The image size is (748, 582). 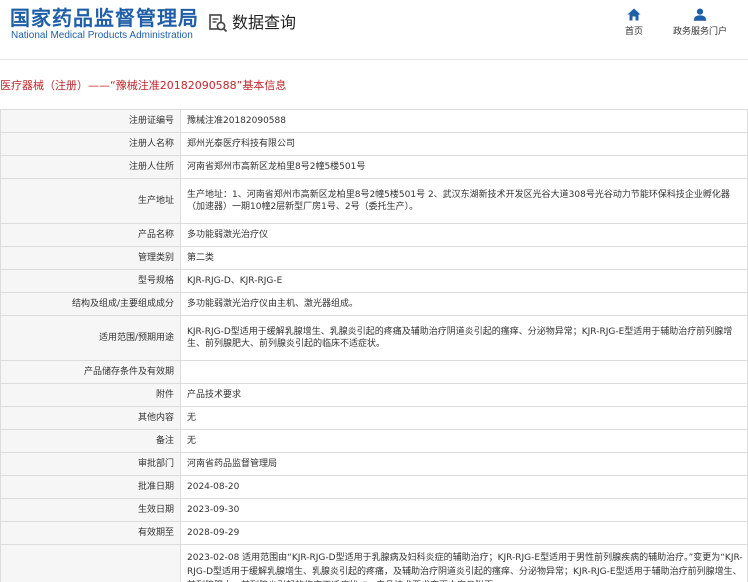 I want to click on row-value: 多功能弱激光治疗仪由主机、激光器组成。, so click(x=464, y=304).